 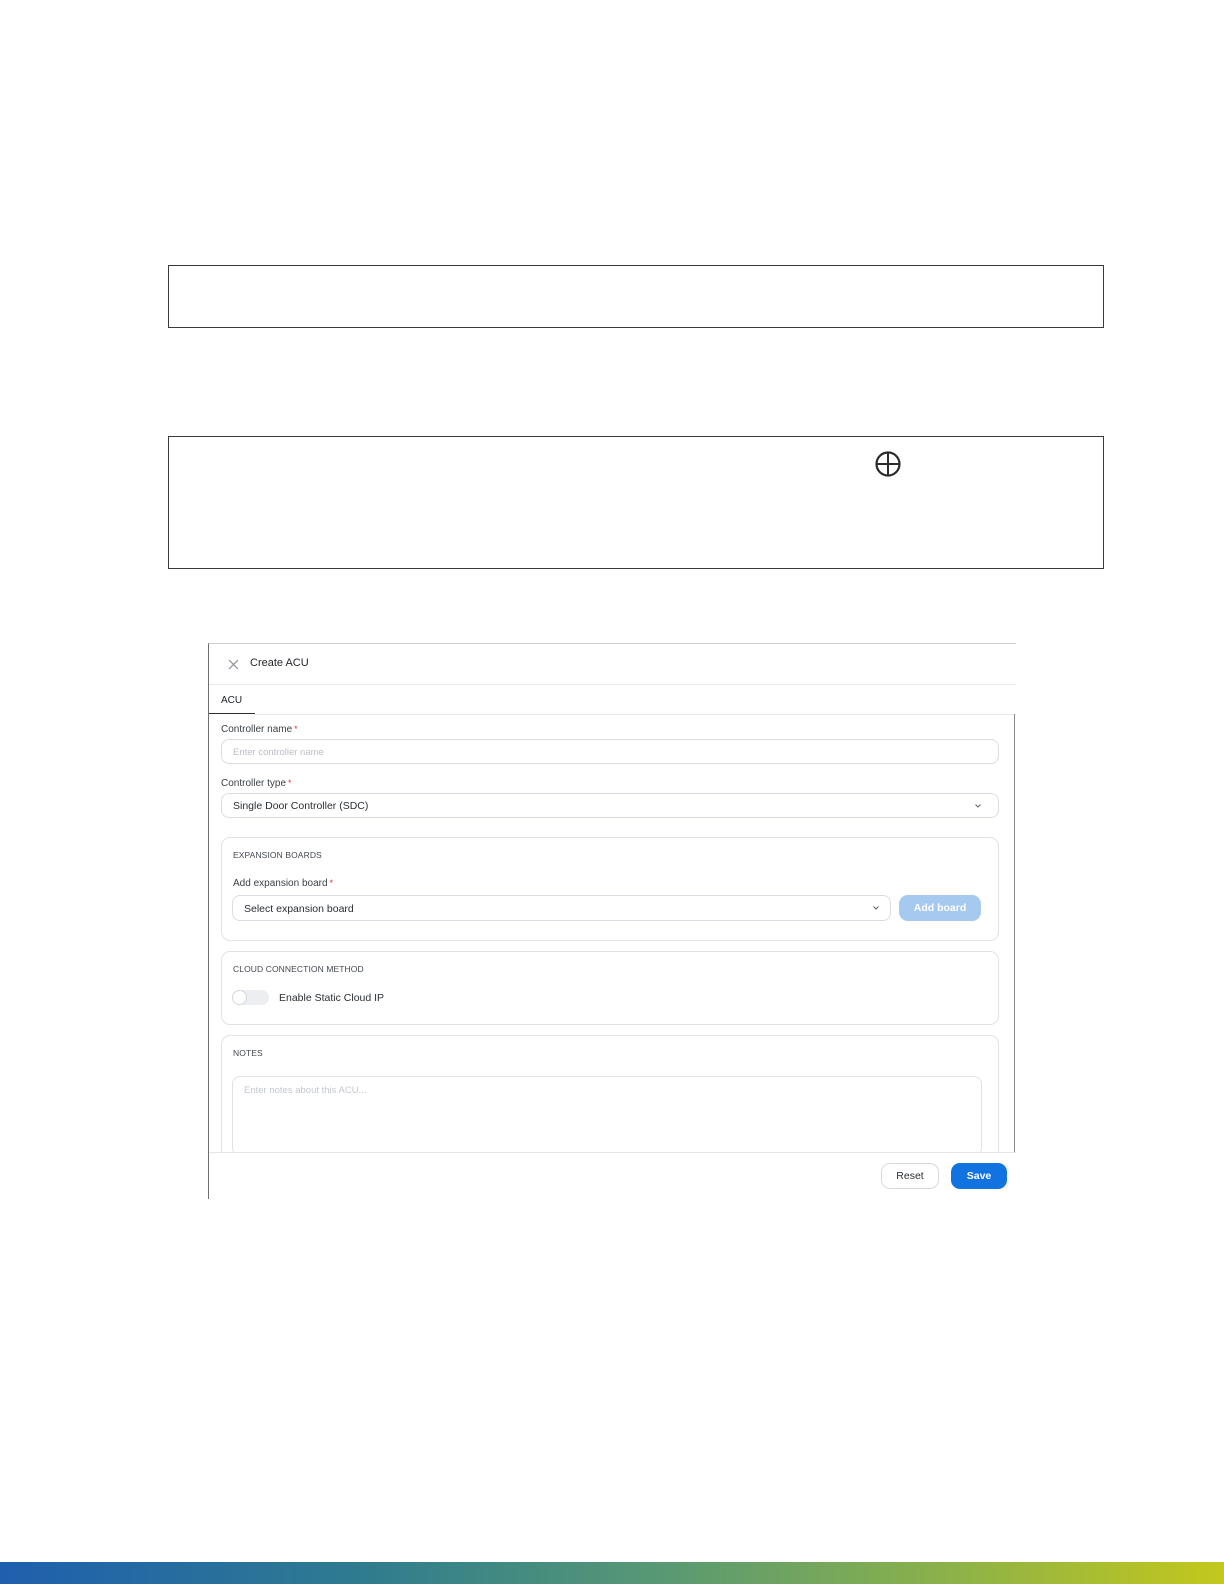 What do you see at coordinates (610, 805) in the screenshot?
I see `controller-type-select: Single Door Controller (SDC)` at bounding box center [610, 805].